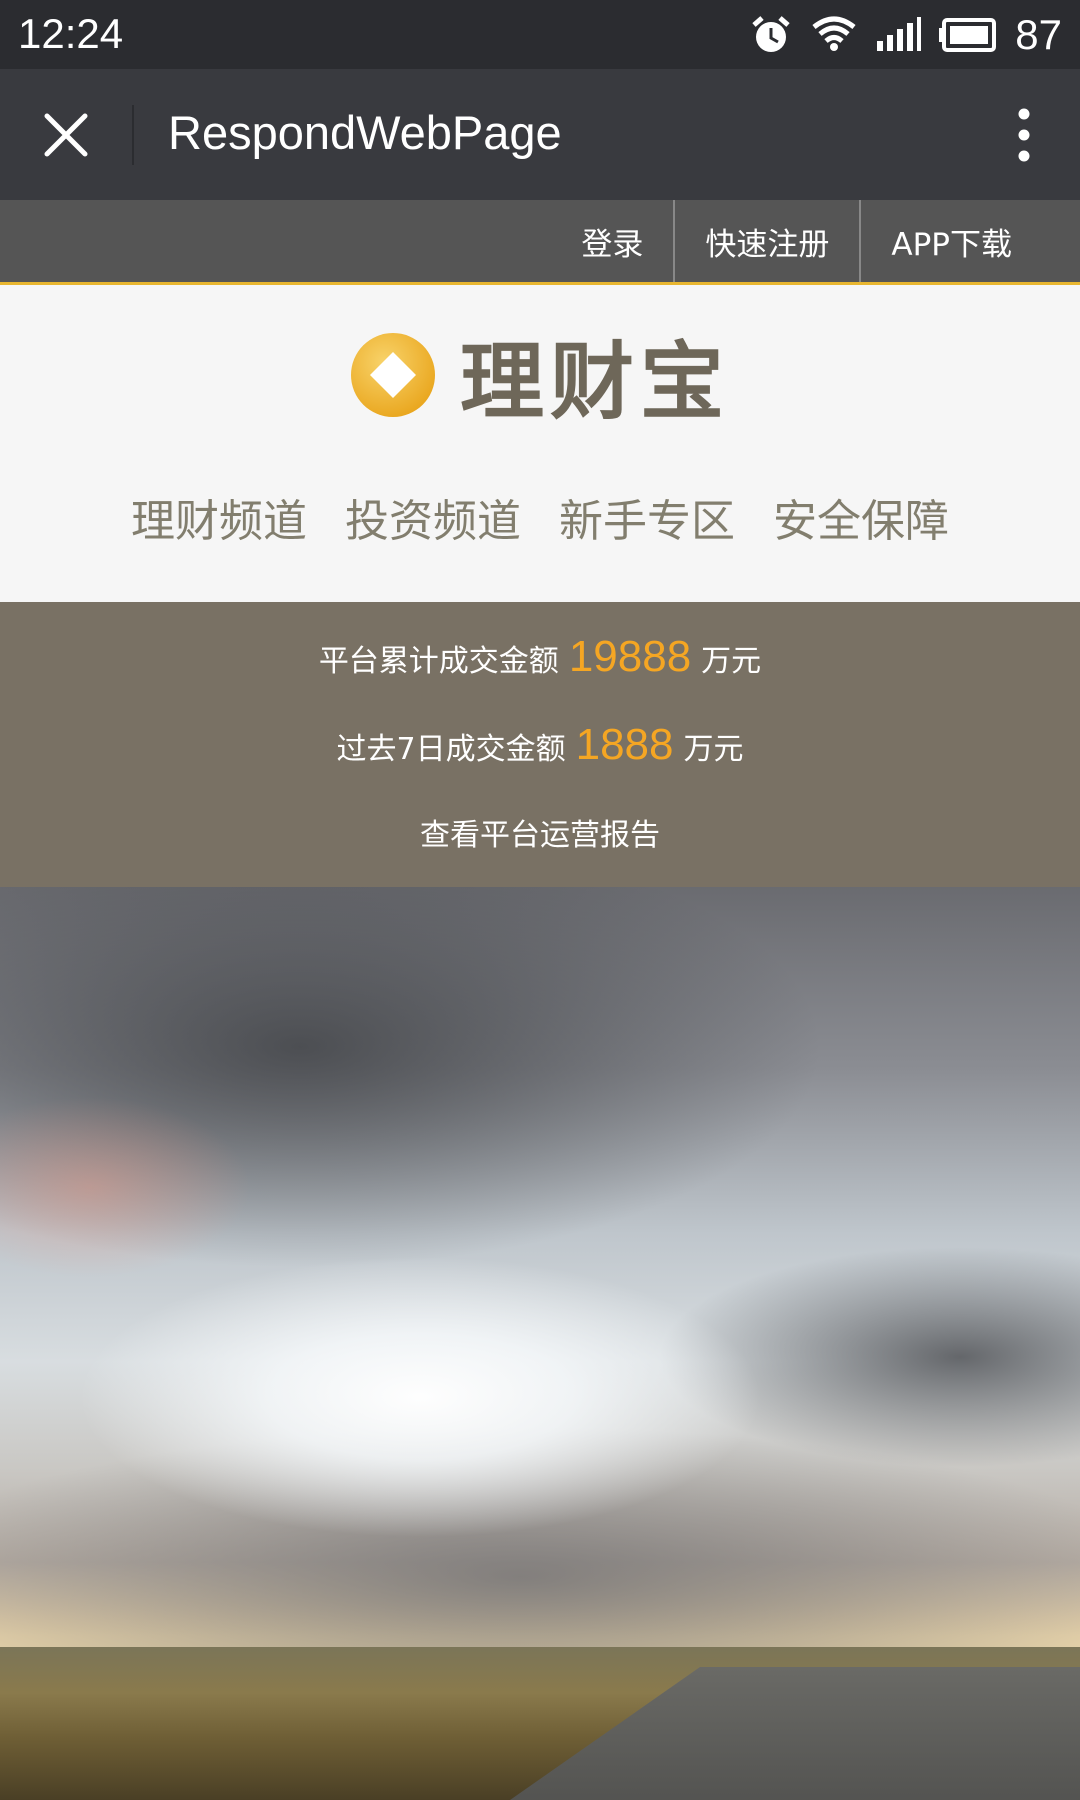 The width and height of the screenshot is (1080, 1800). I want to click on status-icons: 87, so click(905, 35).